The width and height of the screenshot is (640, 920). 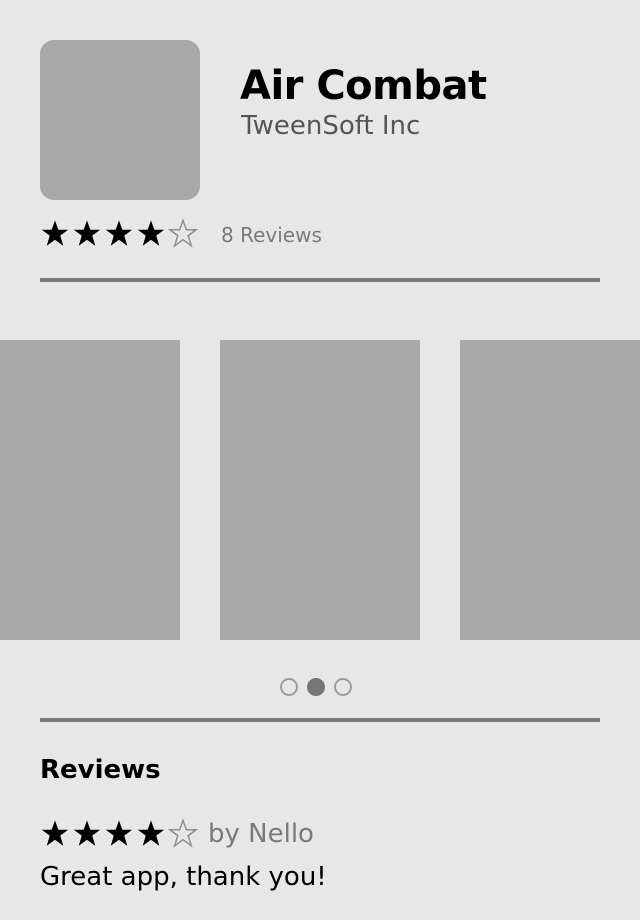 I want to click on app-rating-stars, so click(x=119, y=234).